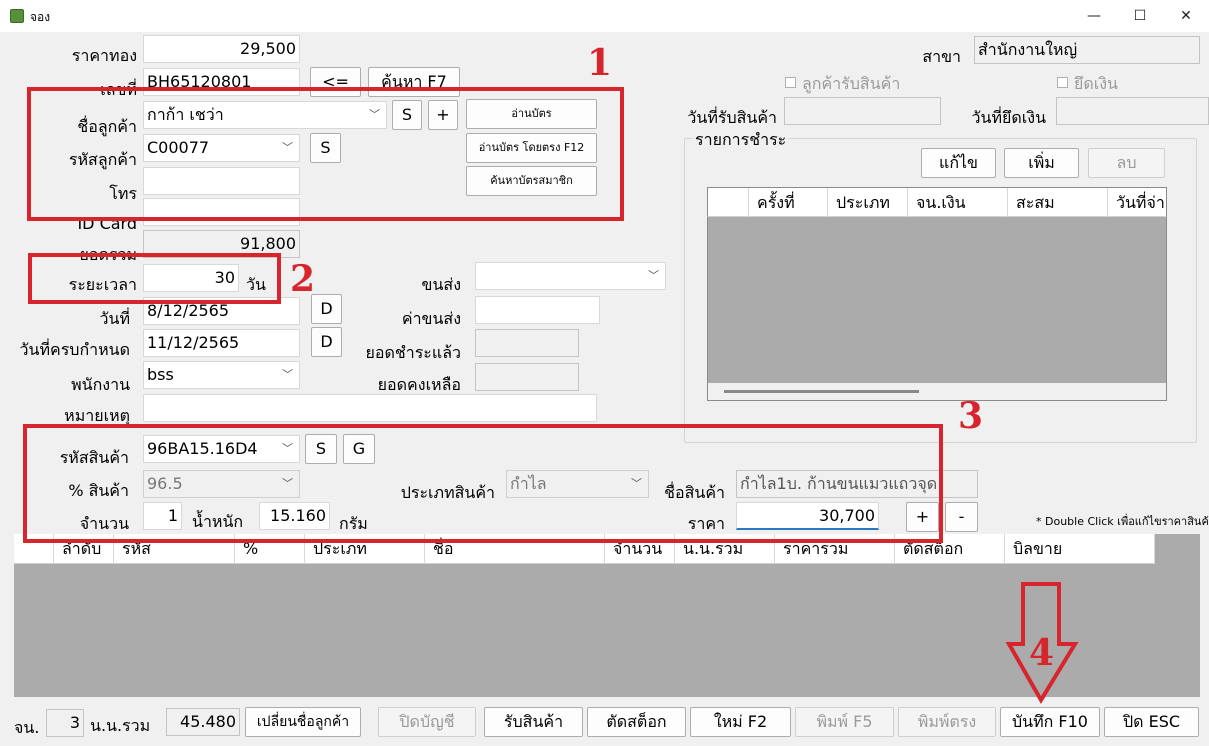 The width and height of the screenshot is (1209, 746). Describe the element at coordinates (1126, 163) in the screenshot. I see `payment-delete-button: ลบ` at that location.